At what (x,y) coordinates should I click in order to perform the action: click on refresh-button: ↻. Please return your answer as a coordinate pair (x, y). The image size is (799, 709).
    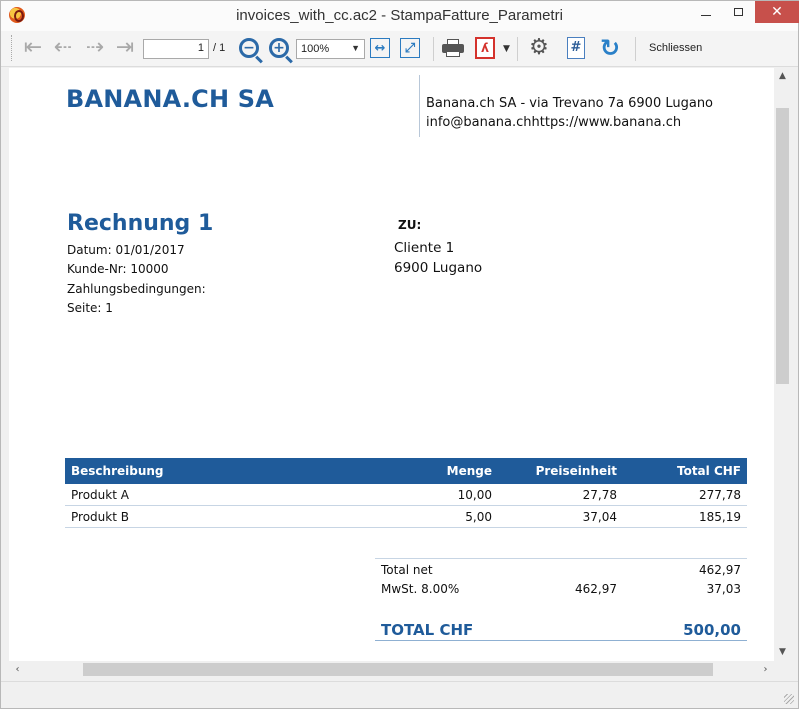
    Looking at the image, I should click on (610, 48).